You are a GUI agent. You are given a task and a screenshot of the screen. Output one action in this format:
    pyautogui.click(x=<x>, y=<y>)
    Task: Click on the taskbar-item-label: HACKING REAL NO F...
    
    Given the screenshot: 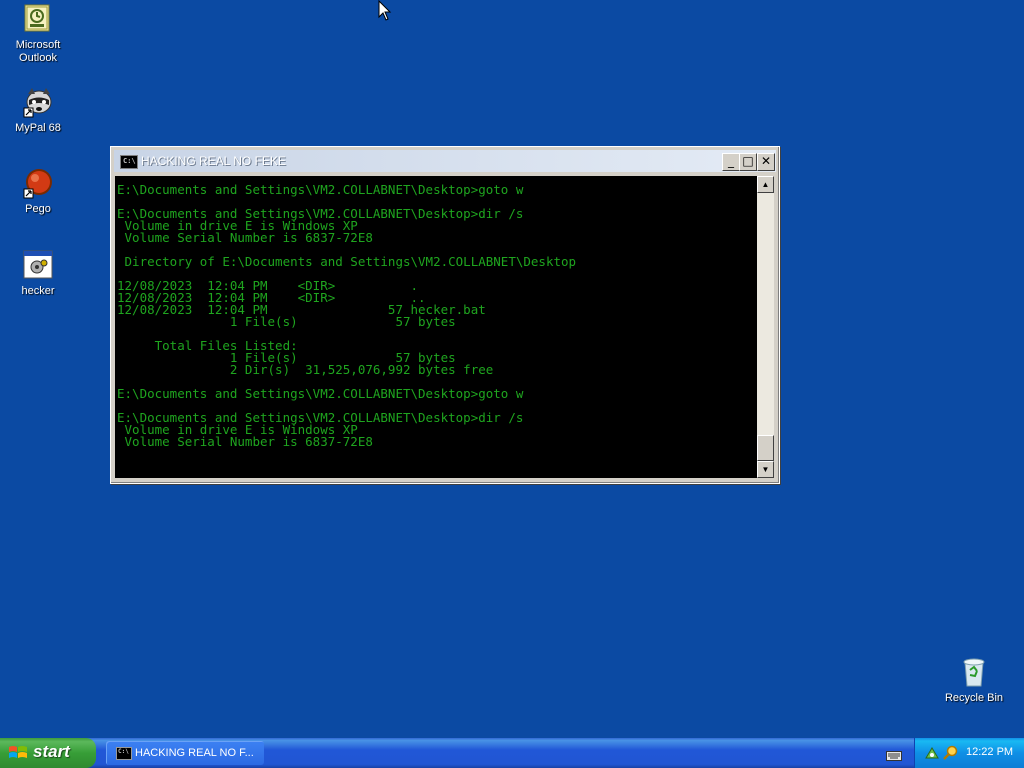 What is the action you would take?
    pyautogui.click(x=194, y=753)
    